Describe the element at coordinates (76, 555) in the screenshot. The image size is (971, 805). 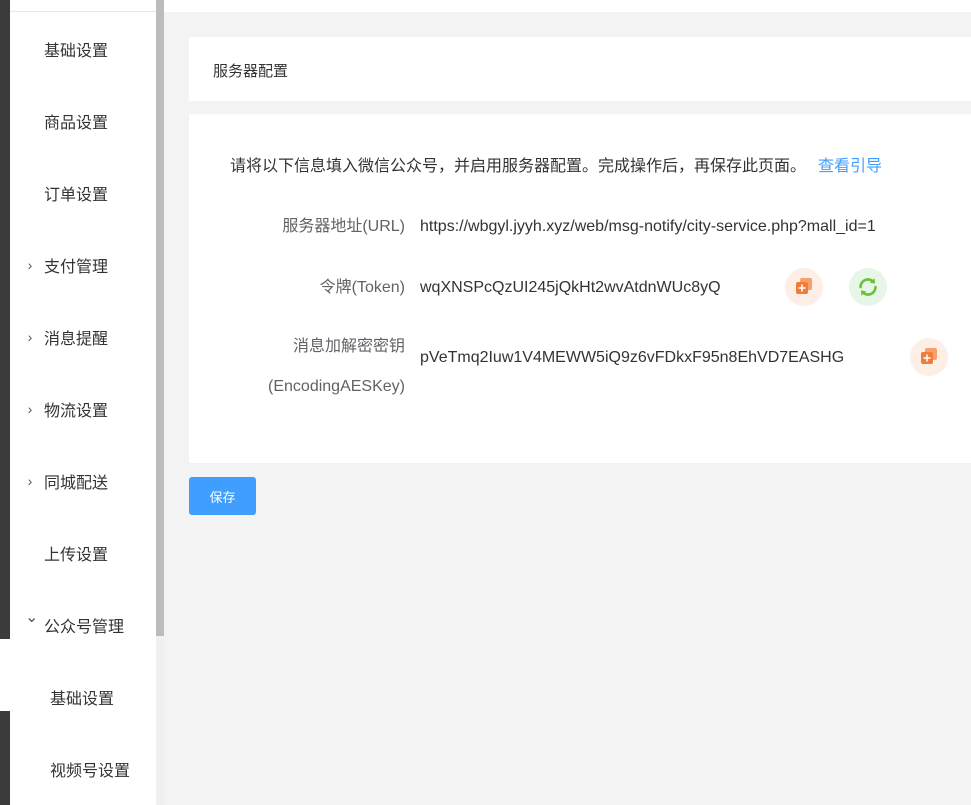
I see `sidebar-item-label: 上传设置` at that location.